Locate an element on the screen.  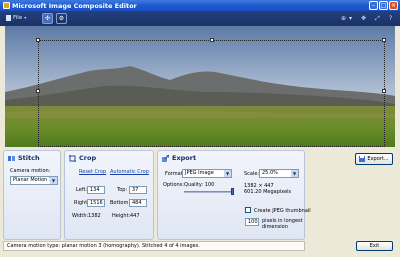
crop-handle-top is located at coordinates (212, 40).